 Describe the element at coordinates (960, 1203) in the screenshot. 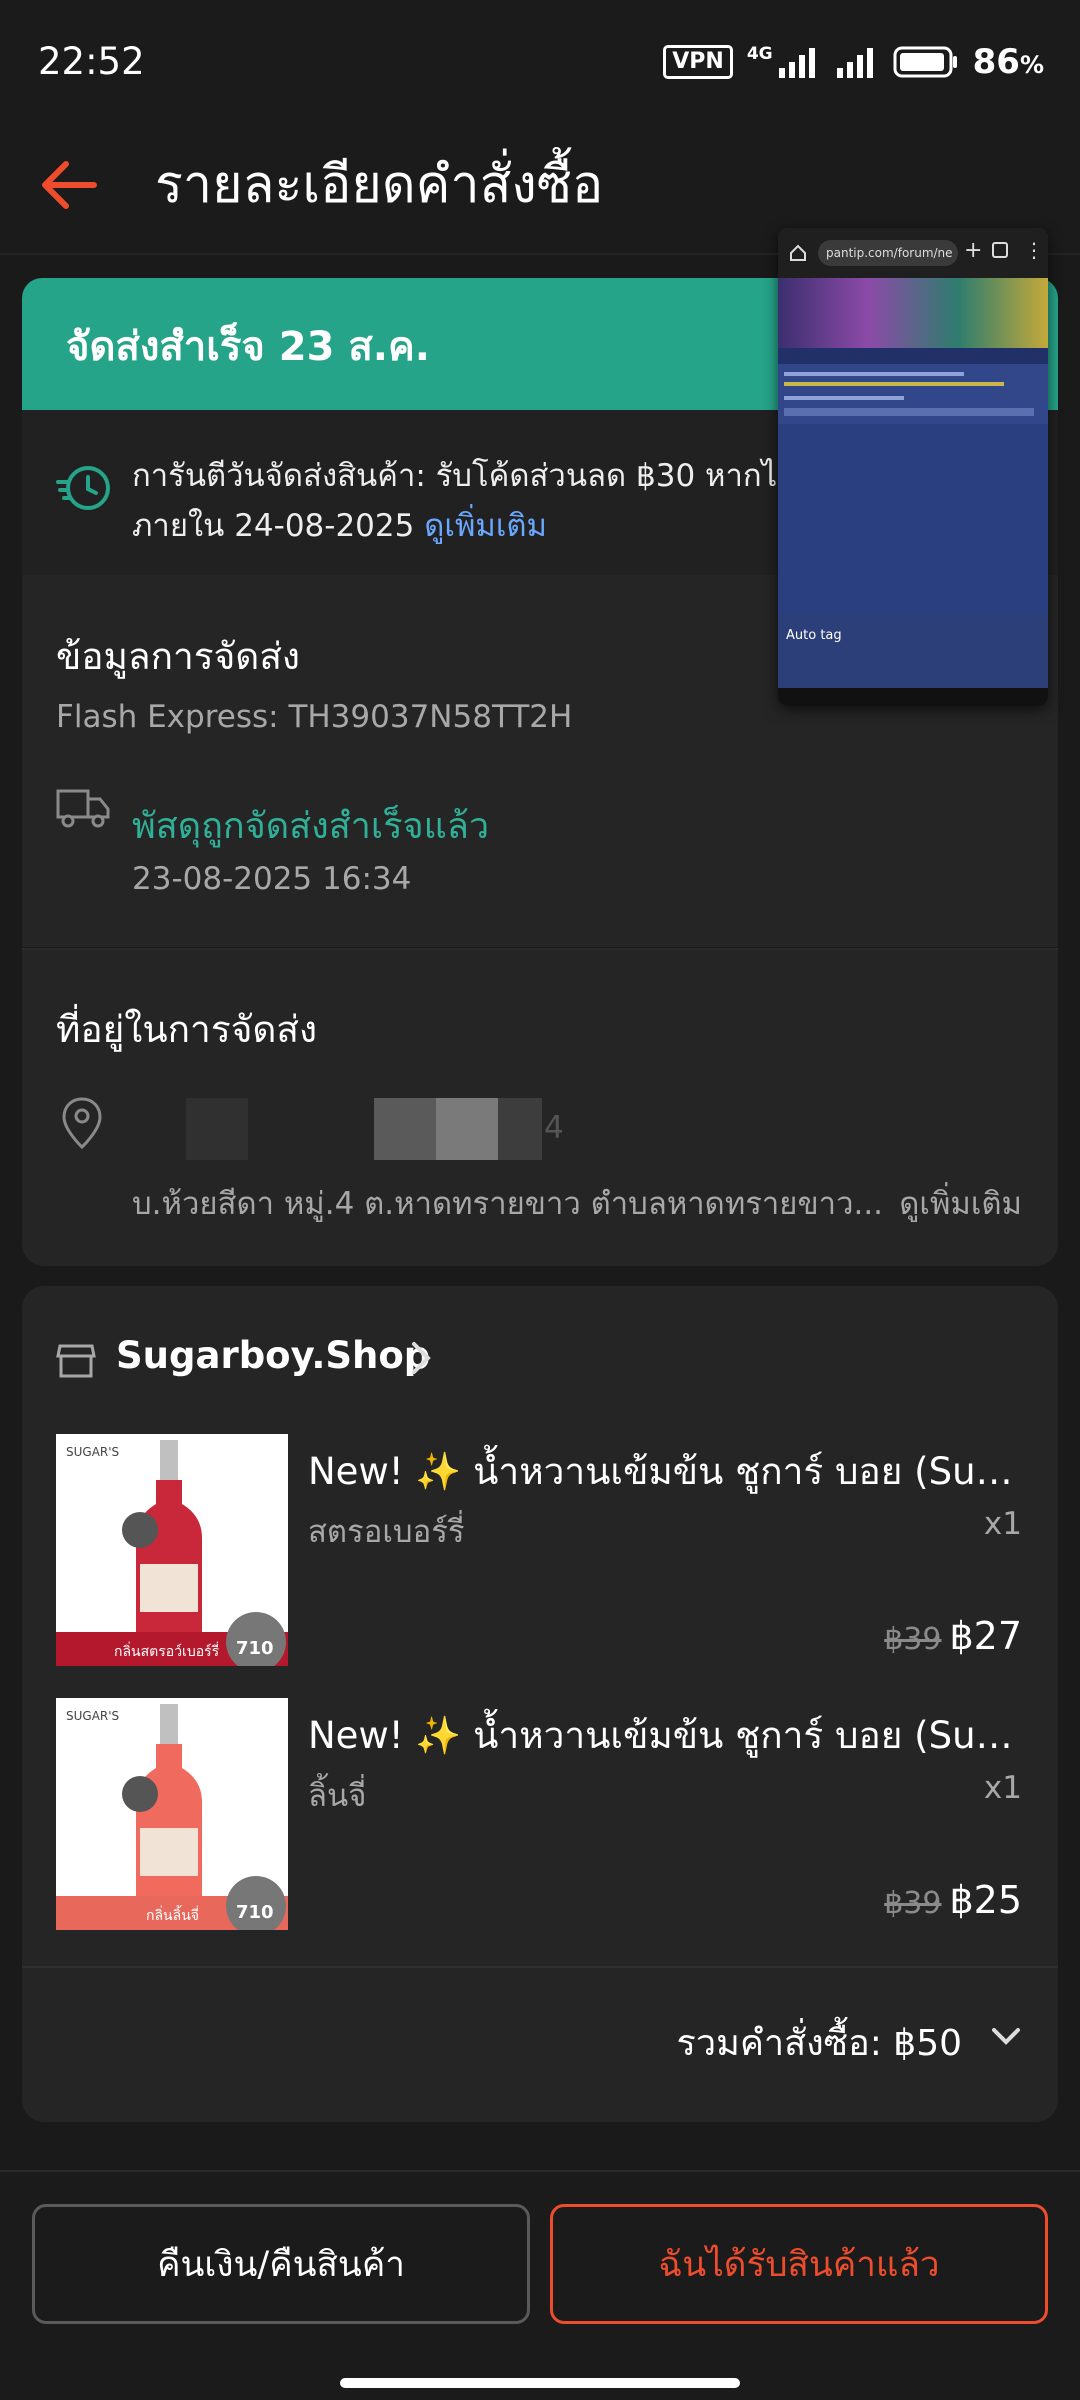

I see `address-more-link: ดูเพิ่มเติม` at that location.